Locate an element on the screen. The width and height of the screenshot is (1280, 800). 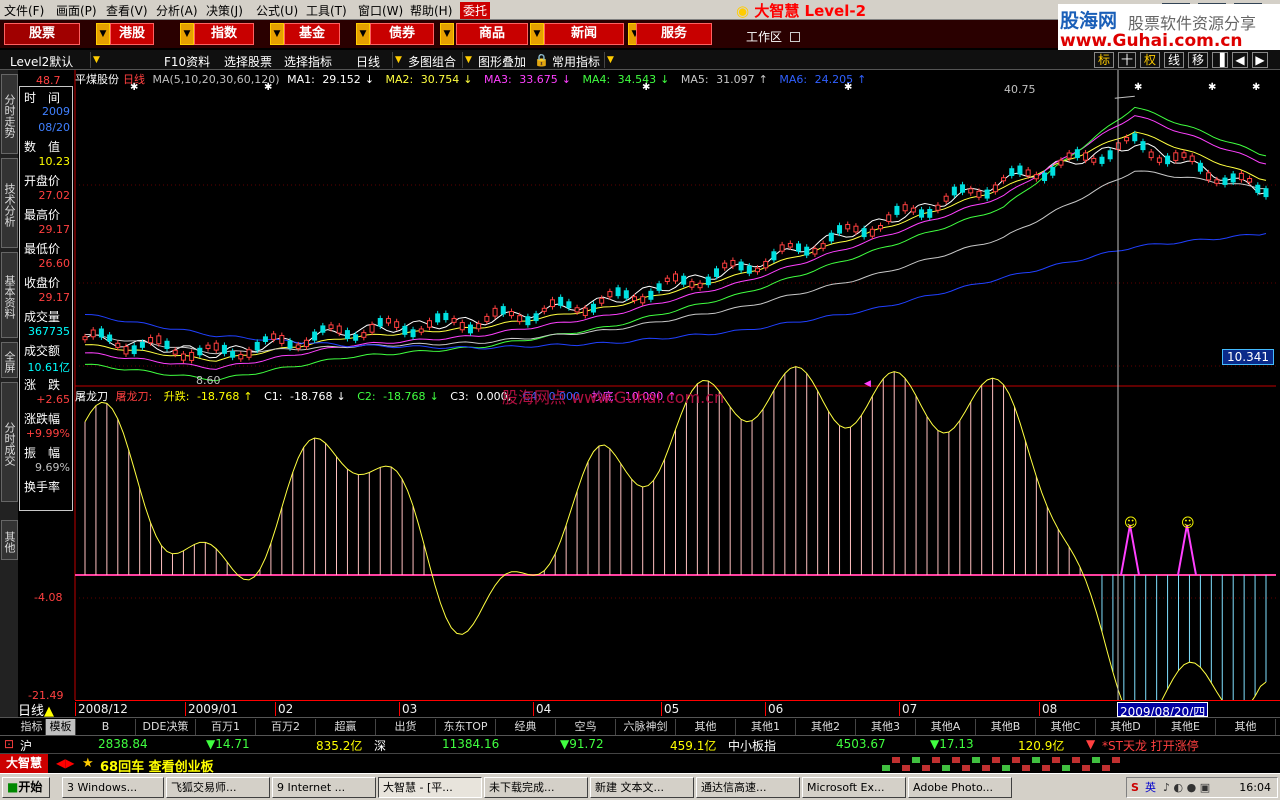
tab-other0: 其他 is located at coordinates (706, 727).